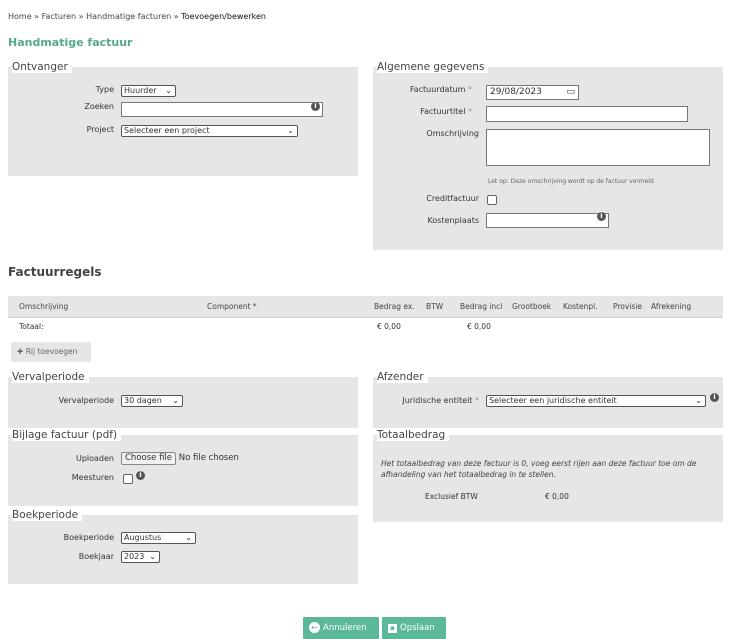 Image resolution: width=732 pixels, height=639 pixels. I want to click on breadcrumb-current: Toevoegen/bewerken, so click(223, 16).